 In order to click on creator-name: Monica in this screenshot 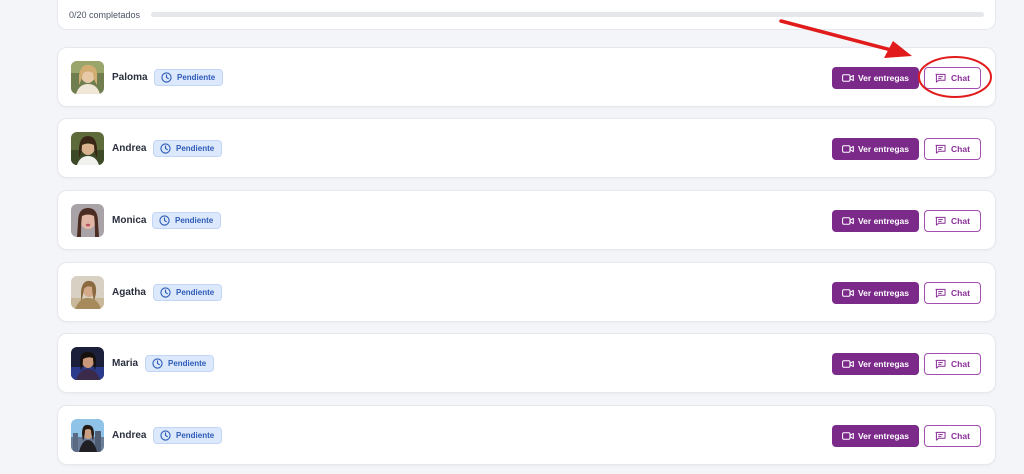, I will do `click(129, 220)`.